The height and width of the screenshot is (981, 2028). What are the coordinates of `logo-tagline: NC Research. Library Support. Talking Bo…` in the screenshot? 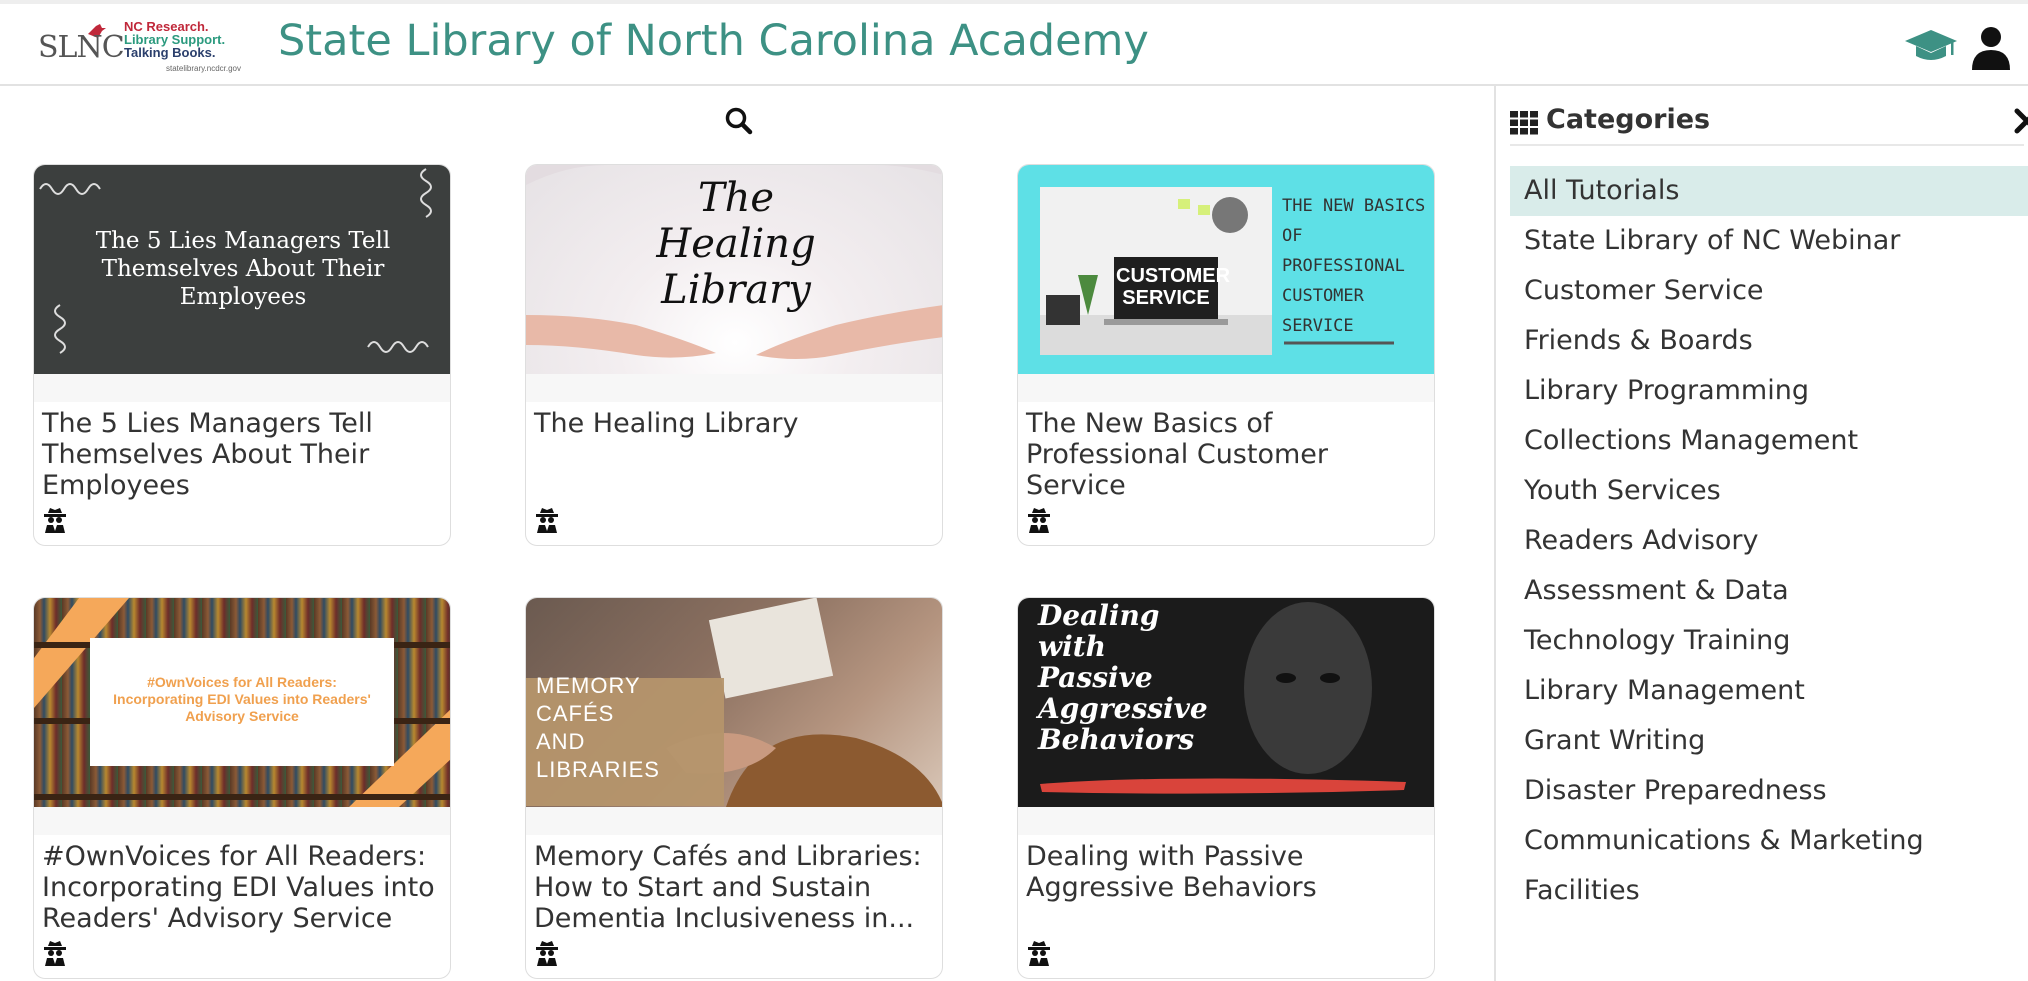 It's located at (175, 39).